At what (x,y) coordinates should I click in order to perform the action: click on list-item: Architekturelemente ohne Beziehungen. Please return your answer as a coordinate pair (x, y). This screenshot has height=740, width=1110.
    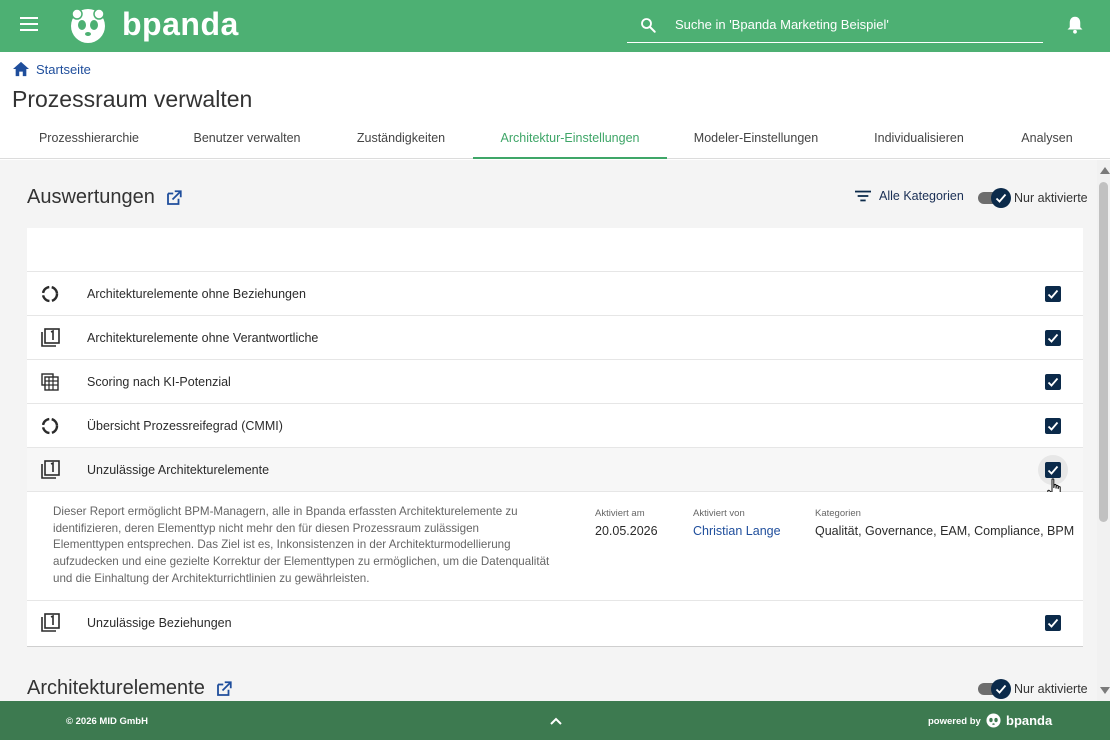
    Looking at the image, I should click on (555, 294).